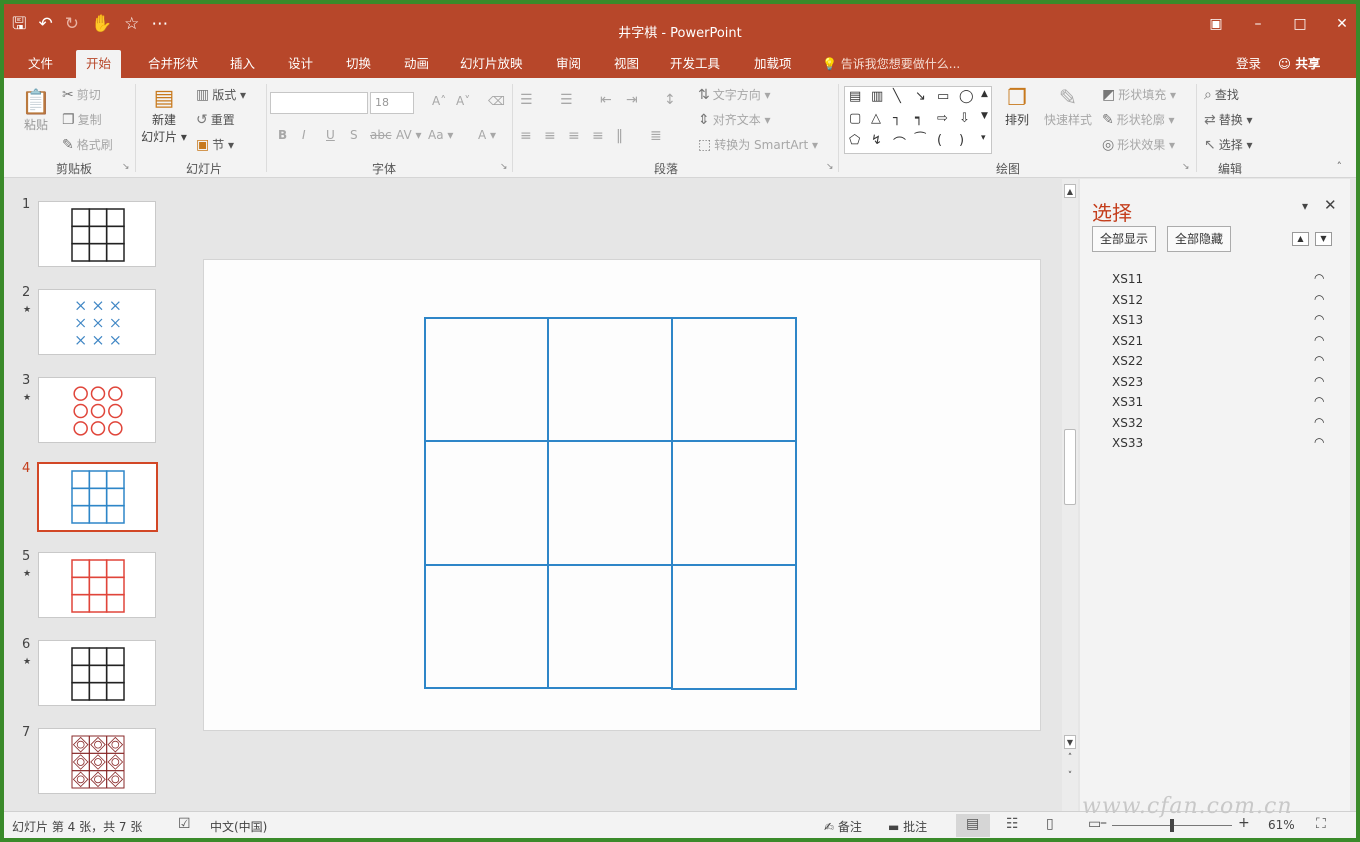 The image size is (1360, 842). What do you see at coordinates (82, 119) in the screenshot?
I see `copy-button: ❐ 复制` at bounding box center [82, 119].